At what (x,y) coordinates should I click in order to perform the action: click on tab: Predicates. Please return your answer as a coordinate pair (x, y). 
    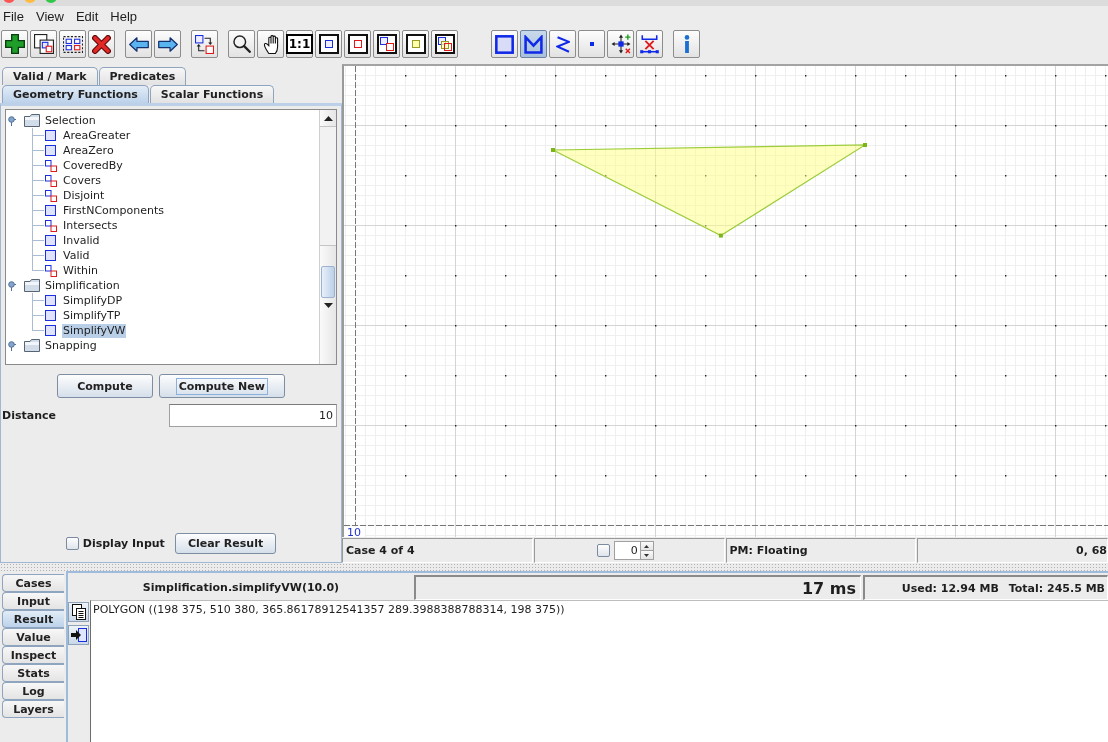
    Looking at the image, I should click on (142, 76).